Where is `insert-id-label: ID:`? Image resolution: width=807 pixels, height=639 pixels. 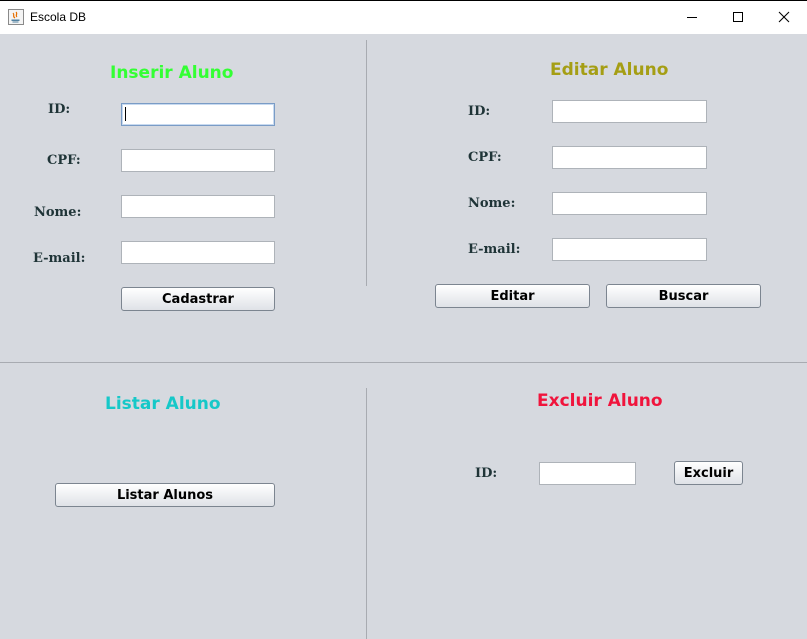
insert-id-label: ID: is located at coordinates (59, 109).